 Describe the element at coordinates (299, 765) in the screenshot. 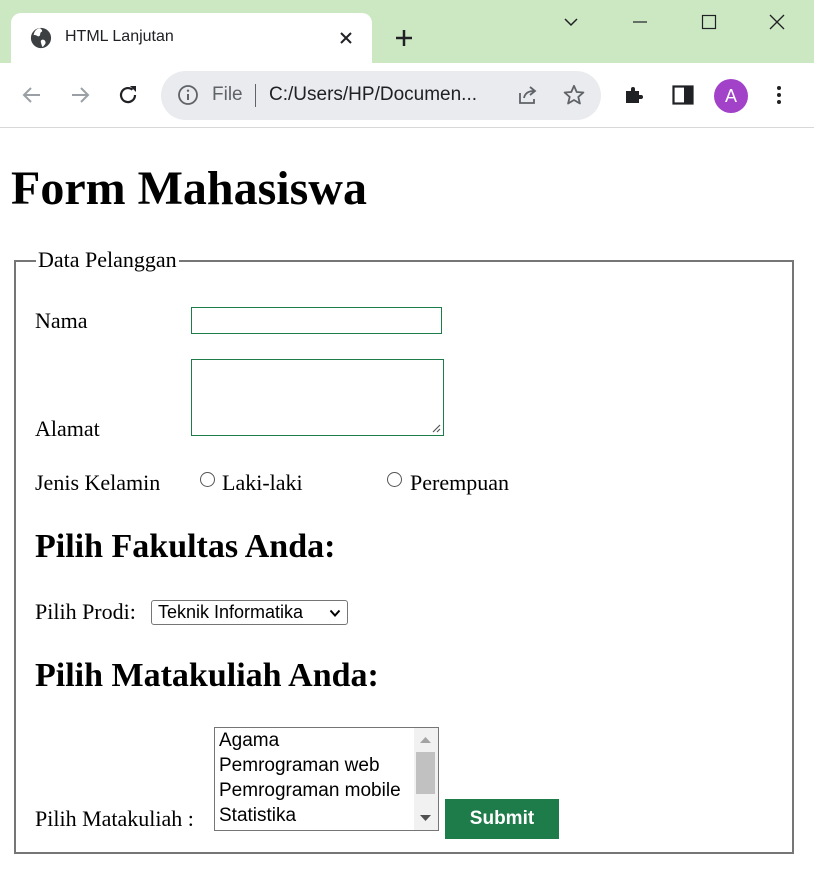

I see `list-option: Pemrograman web` at that location.